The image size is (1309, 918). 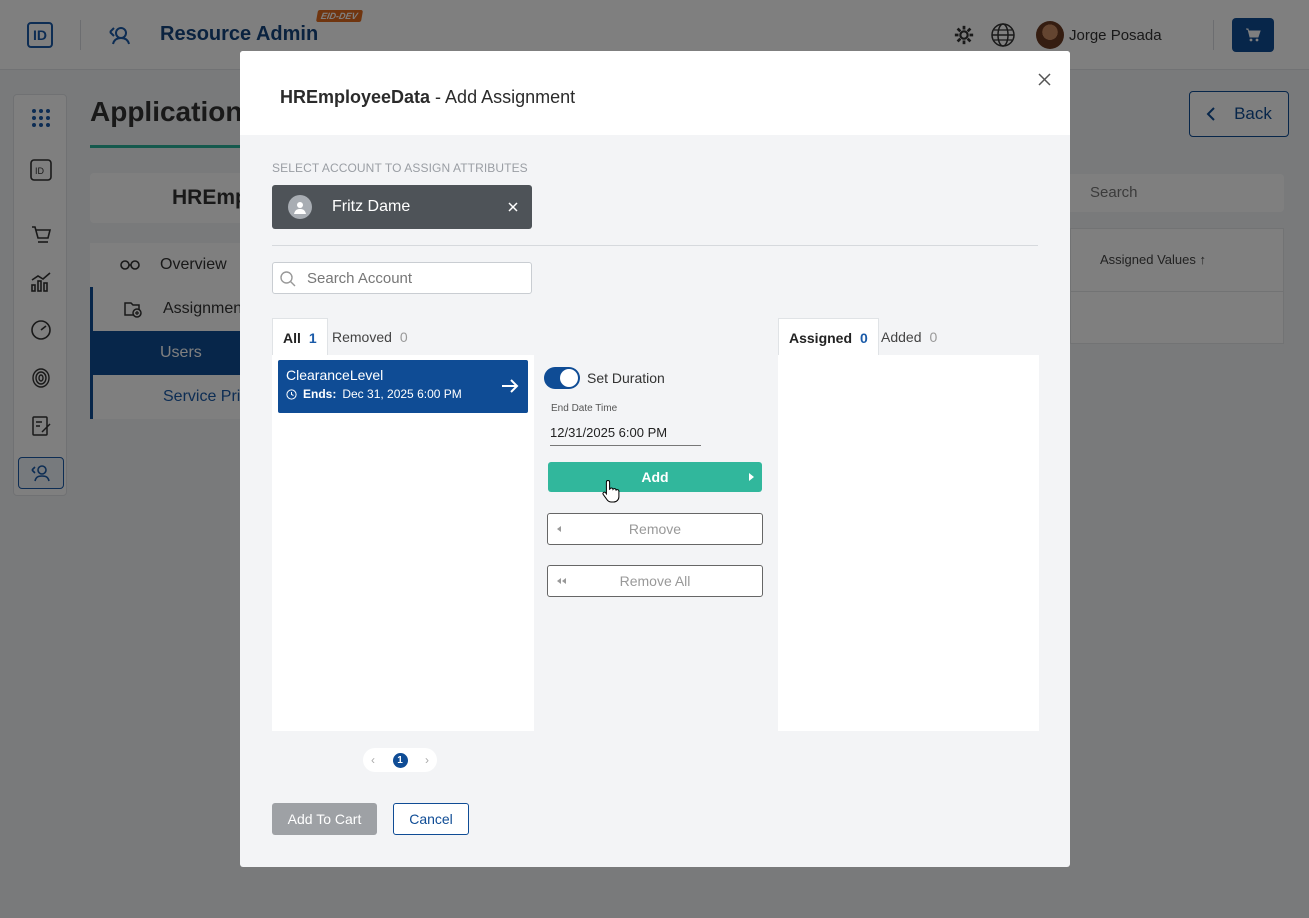 I want to click on attribute-item: ClearanceLevel Ends: Dec 31, 2025 6:00 PM, so click(x=403, y=386).